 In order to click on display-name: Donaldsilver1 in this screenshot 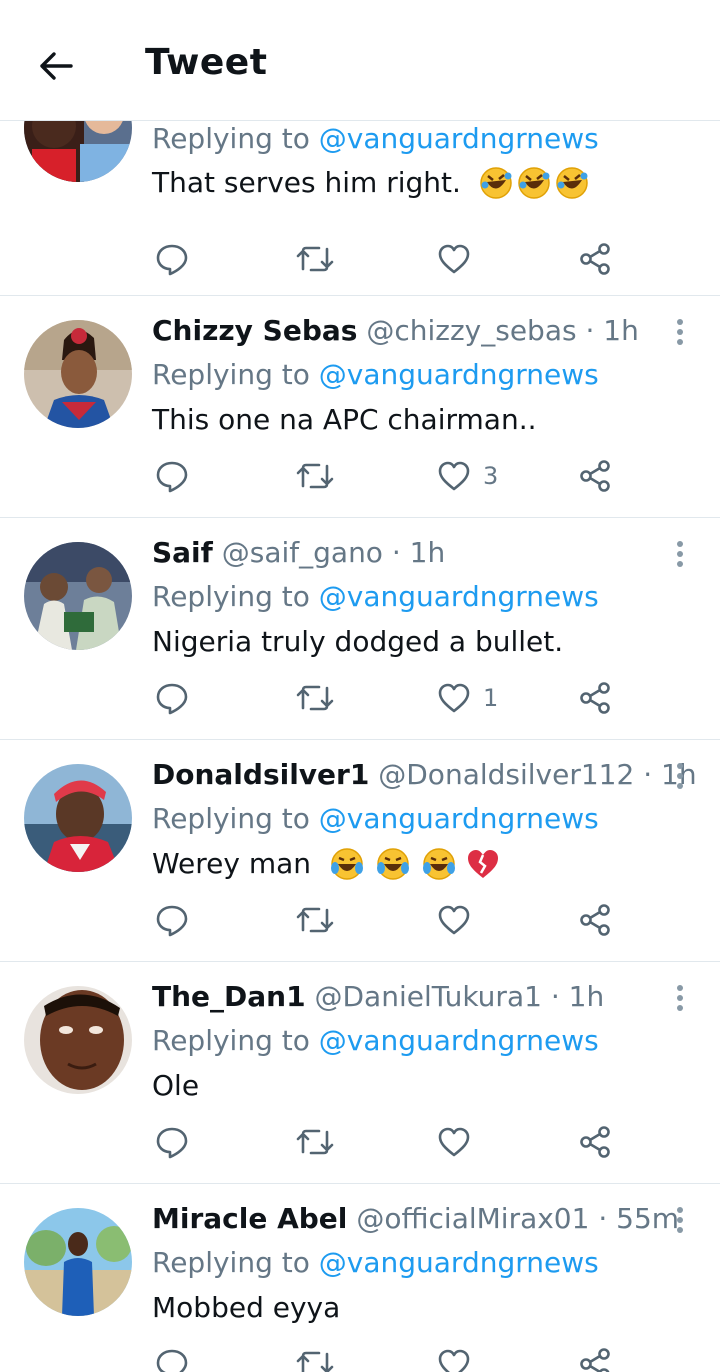, I will do `click(260, 774)`.